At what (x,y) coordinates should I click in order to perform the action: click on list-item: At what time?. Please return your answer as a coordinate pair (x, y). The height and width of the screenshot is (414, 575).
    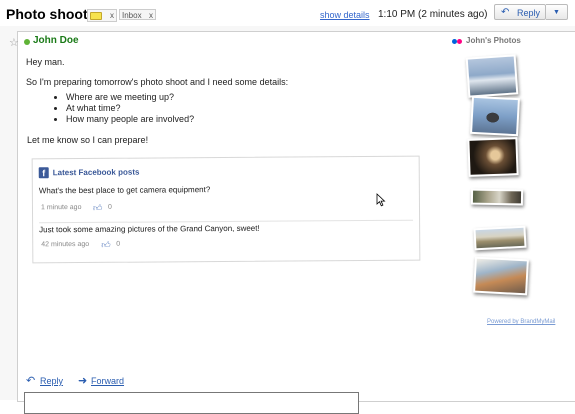
    Looking at the image, I should click on (130, 108).